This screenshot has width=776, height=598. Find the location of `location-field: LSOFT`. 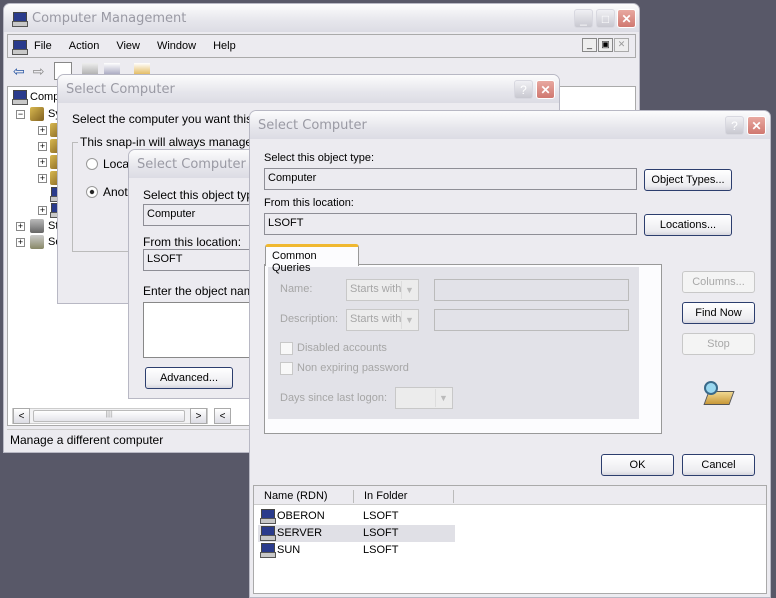

location-field: LSOFT is located at coordinates (450, 224).